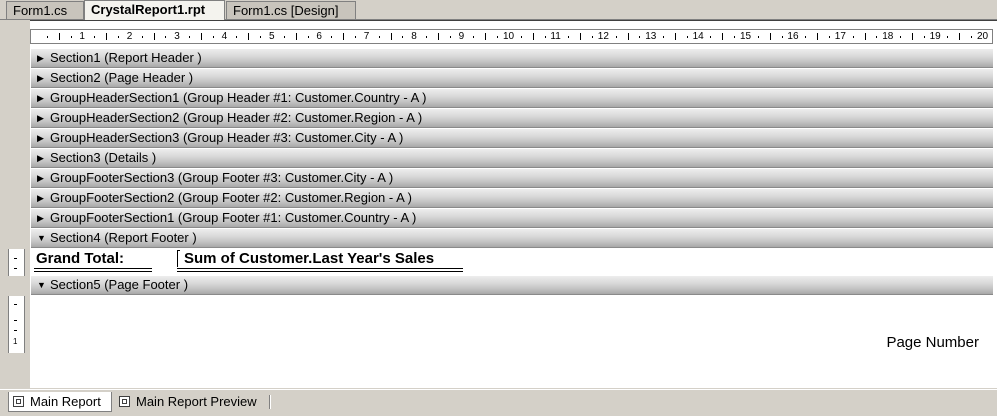 The height and width of the screenshot is (416, 997). What do you see at coordinates (224, 36) in the screenshot?
I see `ruler-number: 4` at bounding box center [224, 36].